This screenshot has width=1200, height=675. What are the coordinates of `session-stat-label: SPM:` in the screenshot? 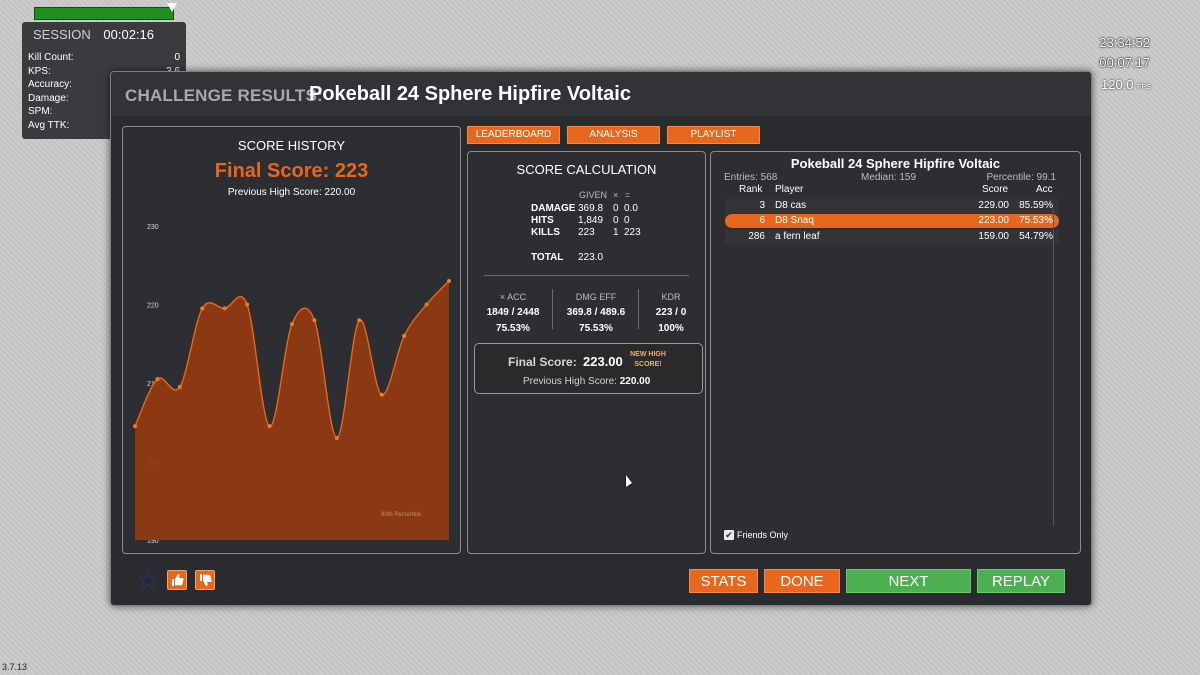 It's located at (40, 112).